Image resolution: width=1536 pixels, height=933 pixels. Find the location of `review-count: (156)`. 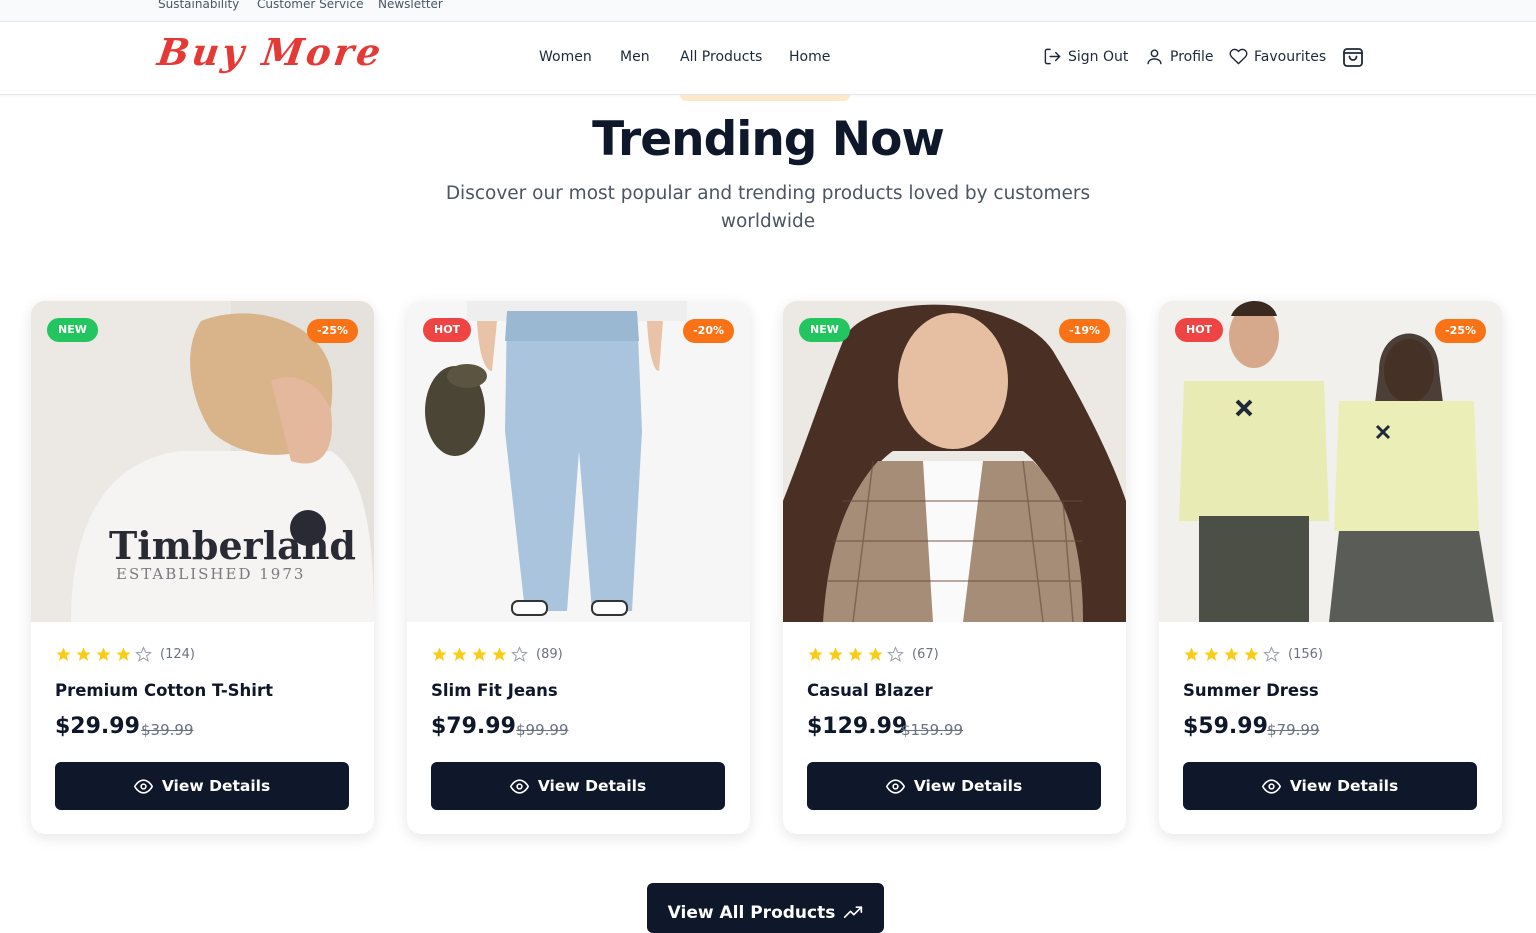

review-count: (156) is located at coordinates (1305, 654).